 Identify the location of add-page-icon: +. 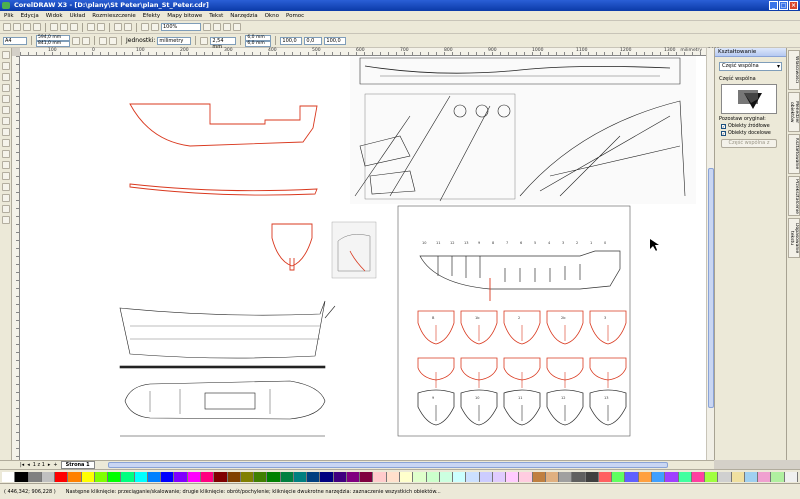
(55, 465).